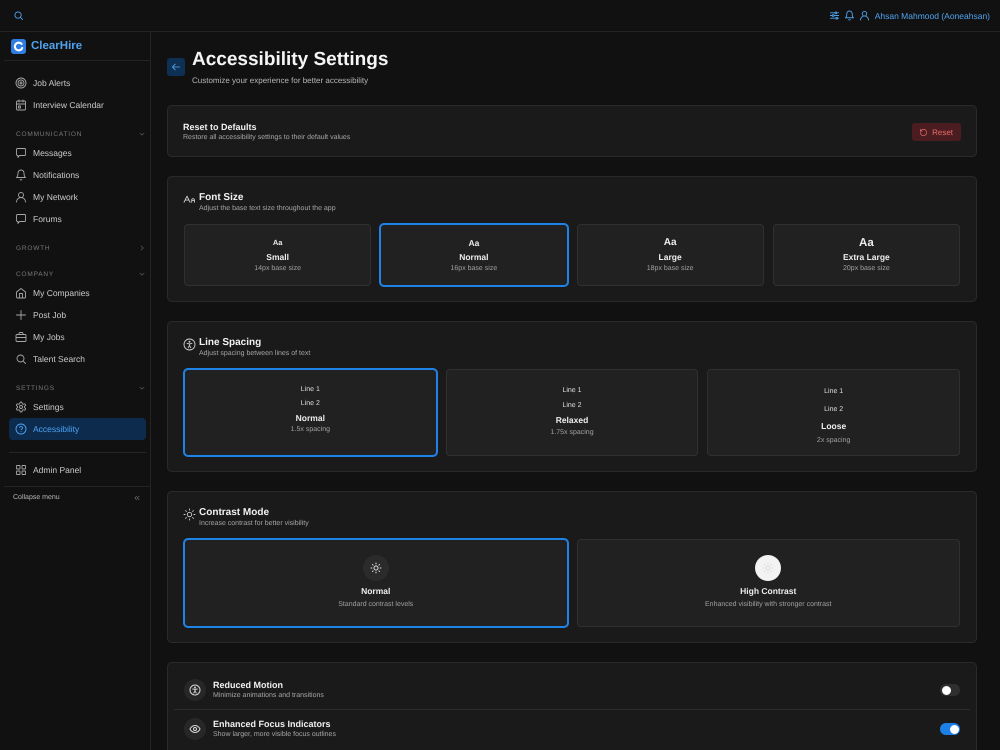  I want to click on page-title: Accessibility Settings, so click(290, 60).